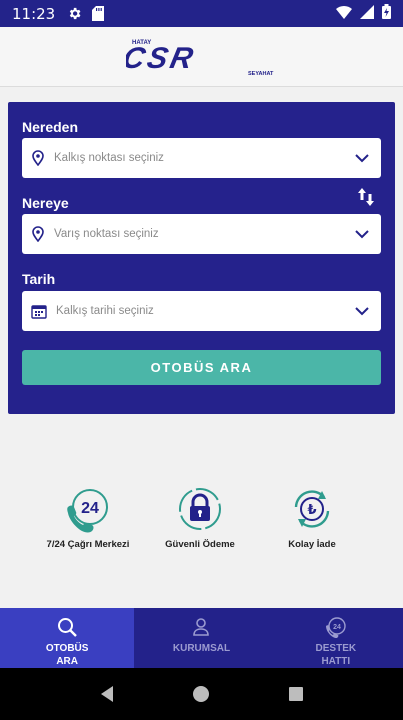 The height and width of the screenshot is (720, 403). Describe the element at coordinates (200, 509) in the screenshot. I see `padlock-icon` at that location.